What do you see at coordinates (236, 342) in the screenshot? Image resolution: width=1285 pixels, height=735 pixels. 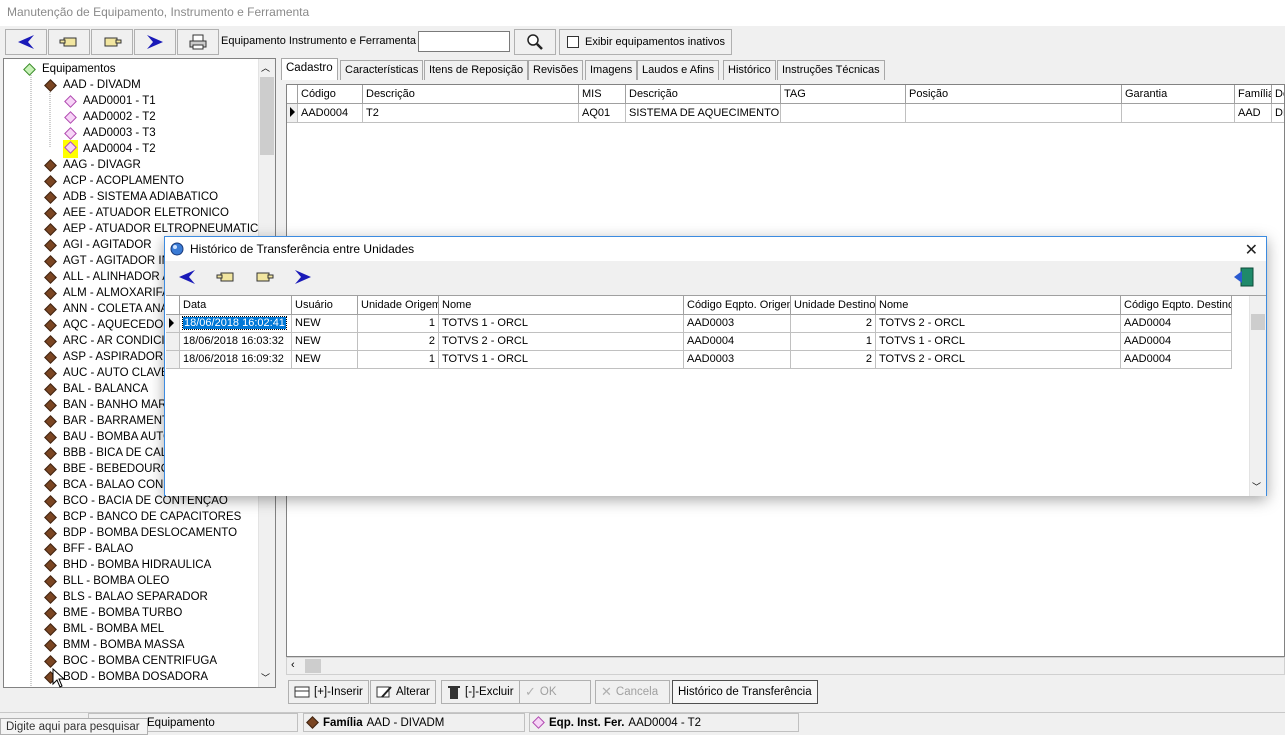 I see `table-cell: 18/06/2018 16:03:32` at bounding box center [236, 342].